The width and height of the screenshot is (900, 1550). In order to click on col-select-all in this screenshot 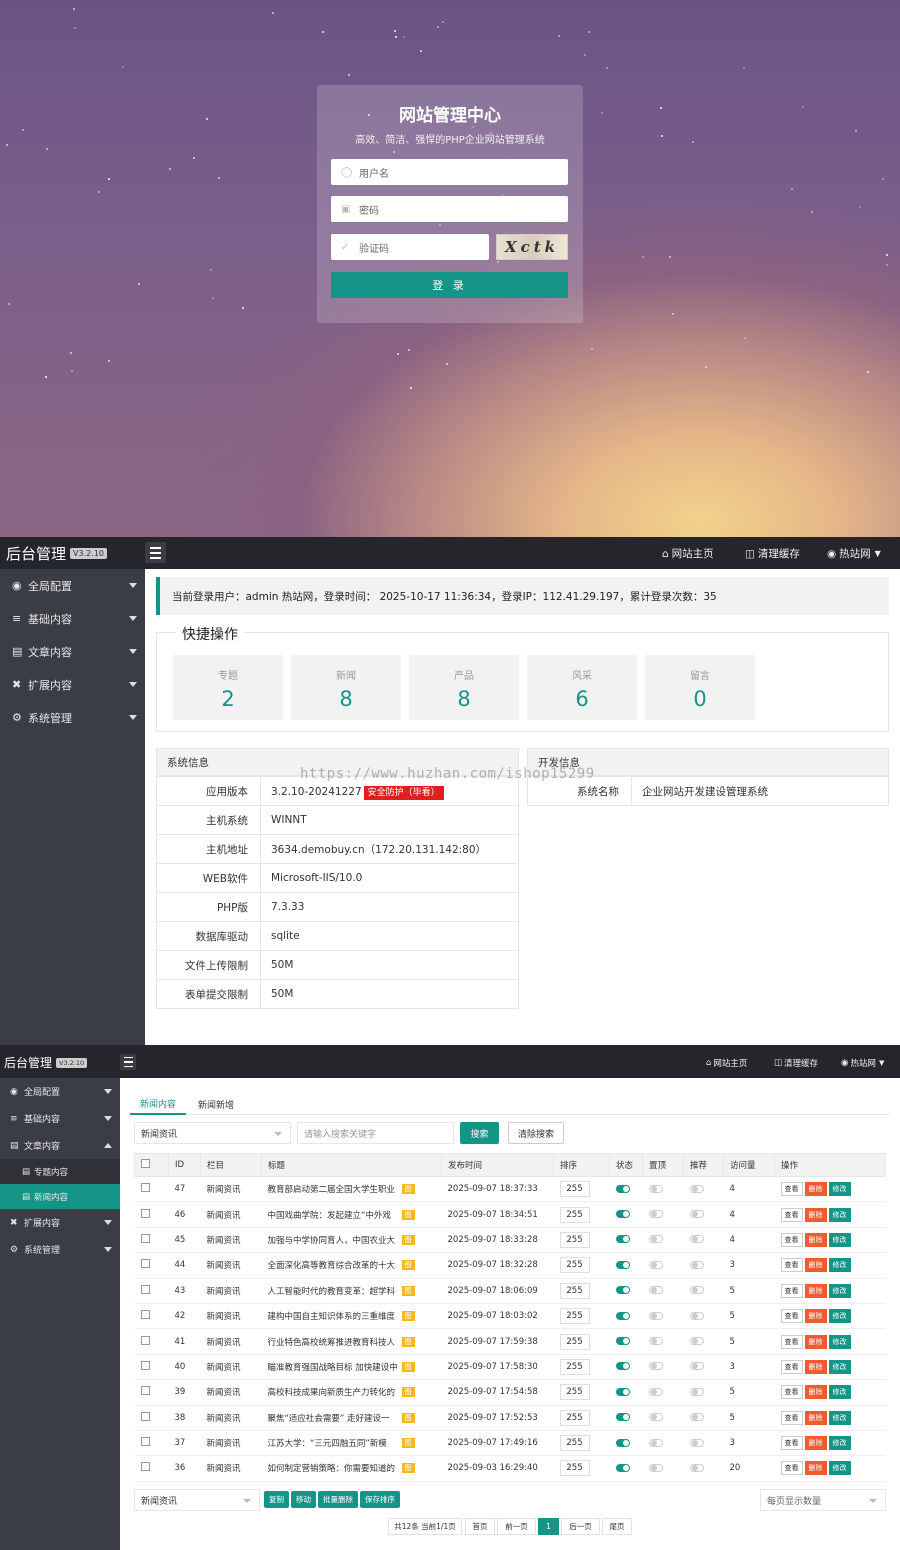, I will do `click(151, 1165)`.